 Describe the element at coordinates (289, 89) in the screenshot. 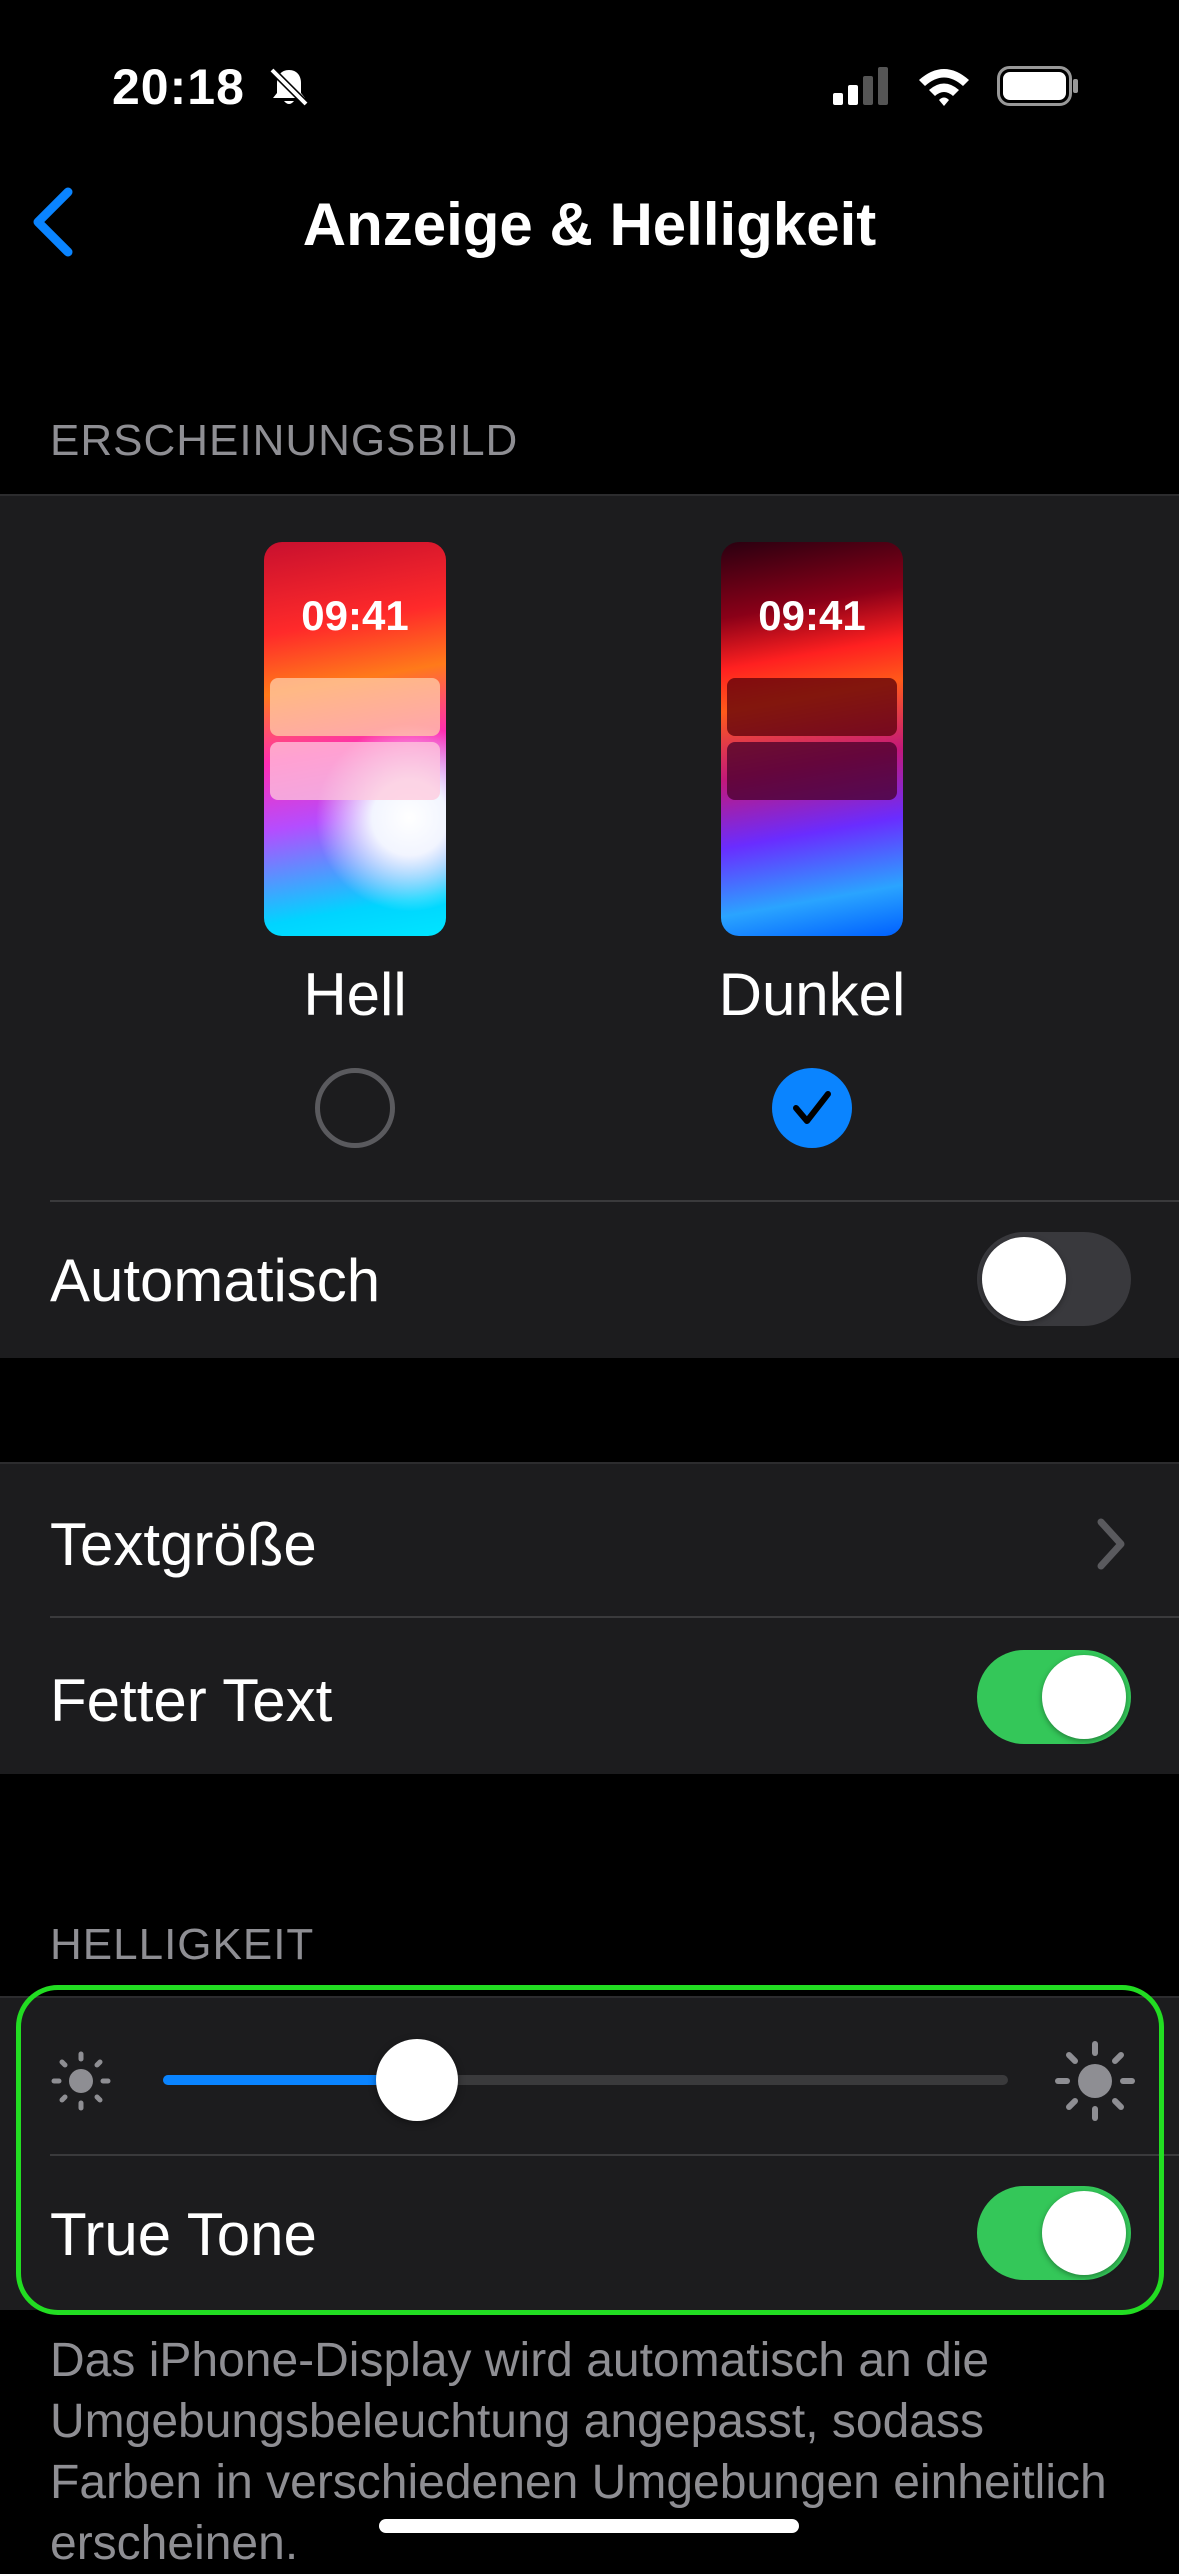

I see `bell-slash-icon` at that location.